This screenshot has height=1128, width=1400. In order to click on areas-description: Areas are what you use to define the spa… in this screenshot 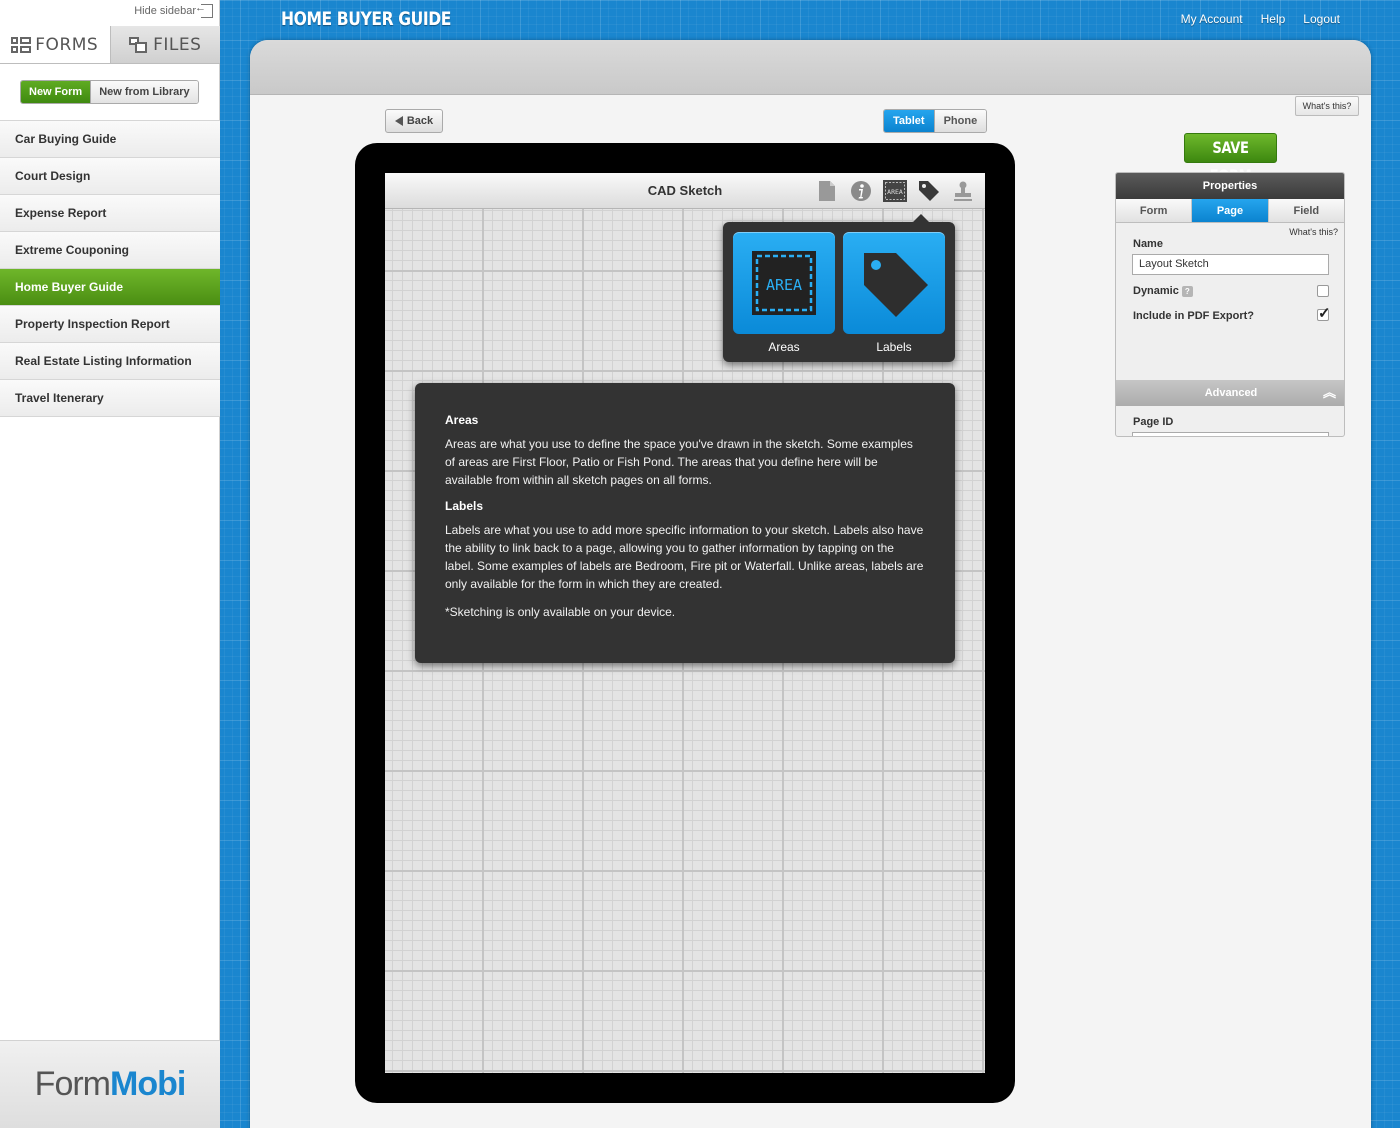, I will do `click(679, 462)`.